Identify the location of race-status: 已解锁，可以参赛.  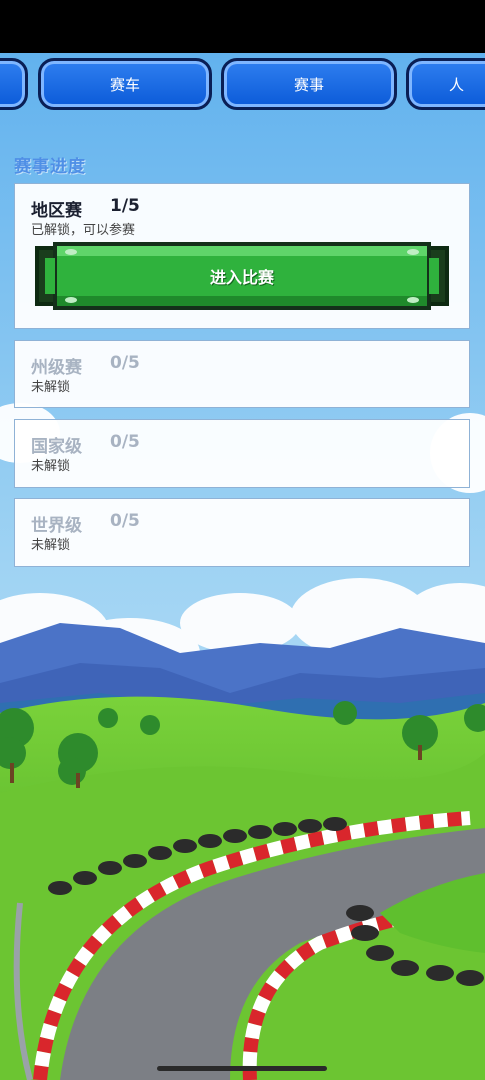
(83, 230).